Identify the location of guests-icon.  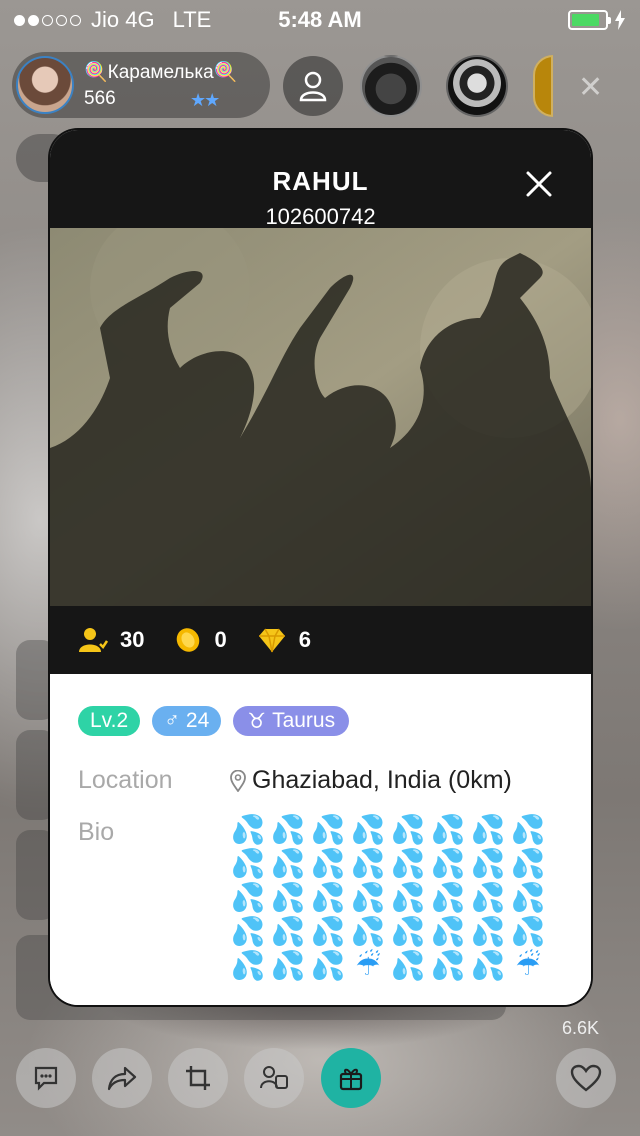
(274, 1077).